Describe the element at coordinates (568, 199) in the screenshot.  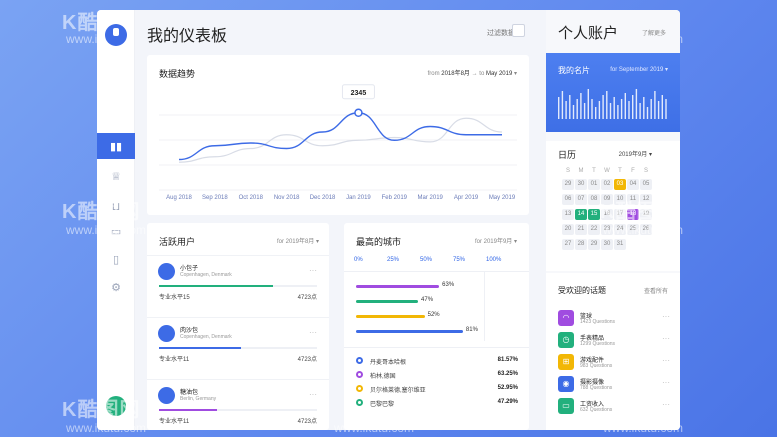
I see `calendar-day: 06` at that location.